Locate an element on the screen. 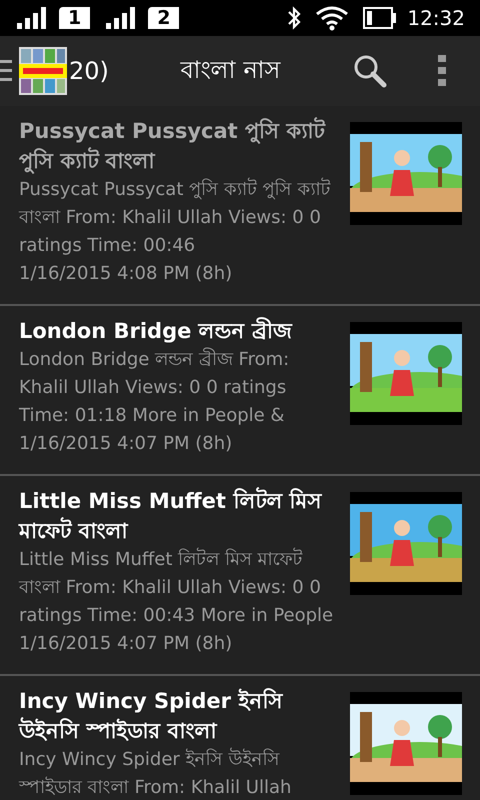 The image size is (480, 800). overflow-menu-icon is located at coordinates (442, 71).